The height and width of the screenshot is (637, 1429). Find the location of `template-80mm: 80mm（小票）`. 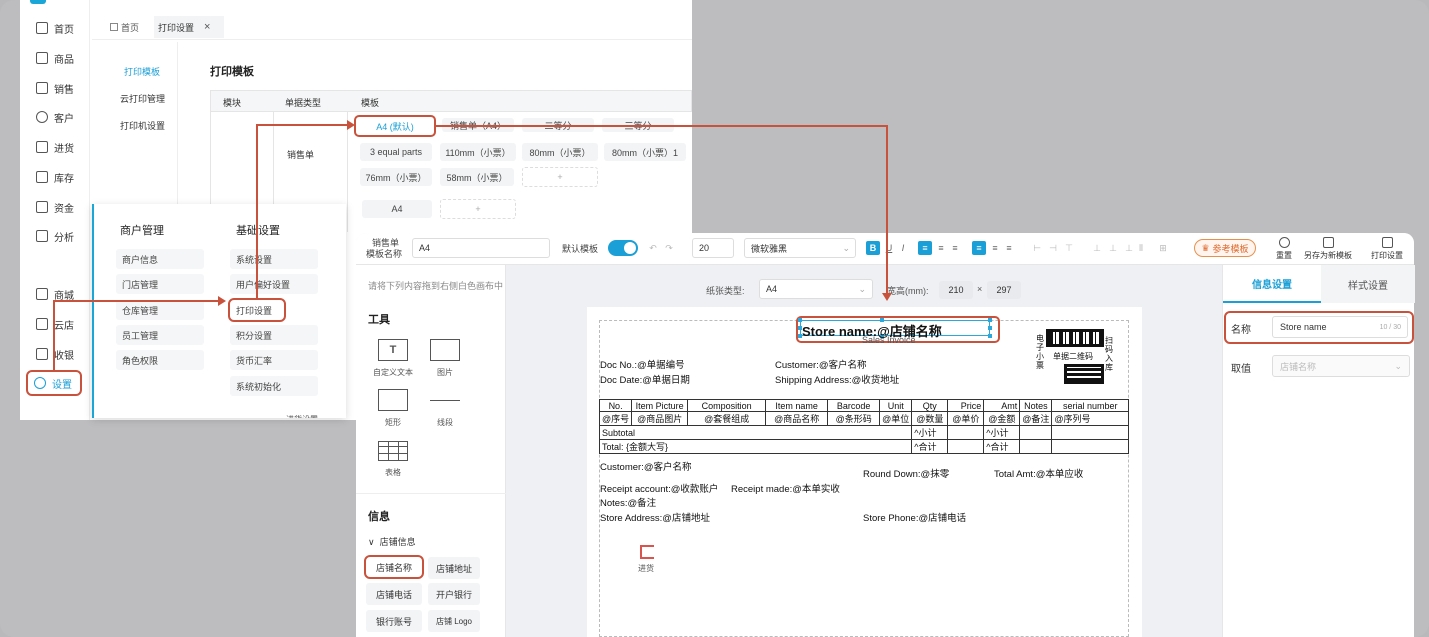

template-80mm: 80mm（小票） is located at coordinates (560, 152).